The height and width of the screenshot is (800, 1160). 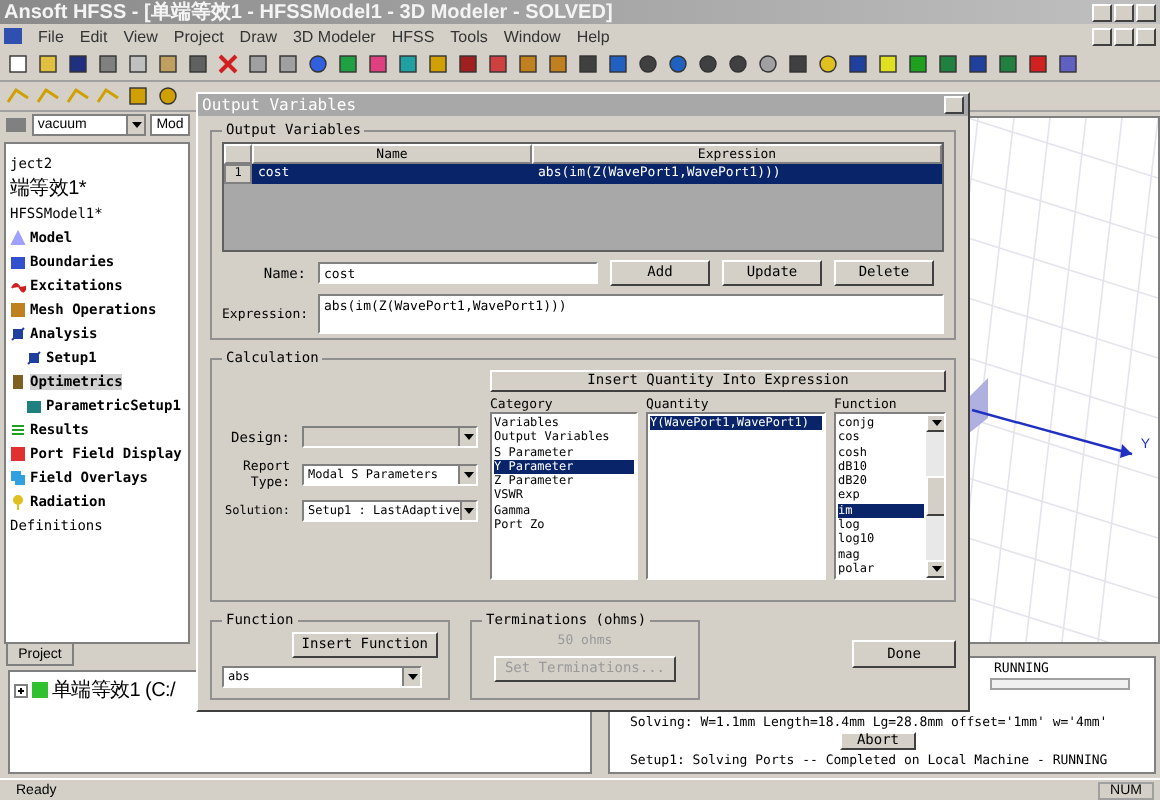 I want to click on project-icon, so click(x=40, y=690).